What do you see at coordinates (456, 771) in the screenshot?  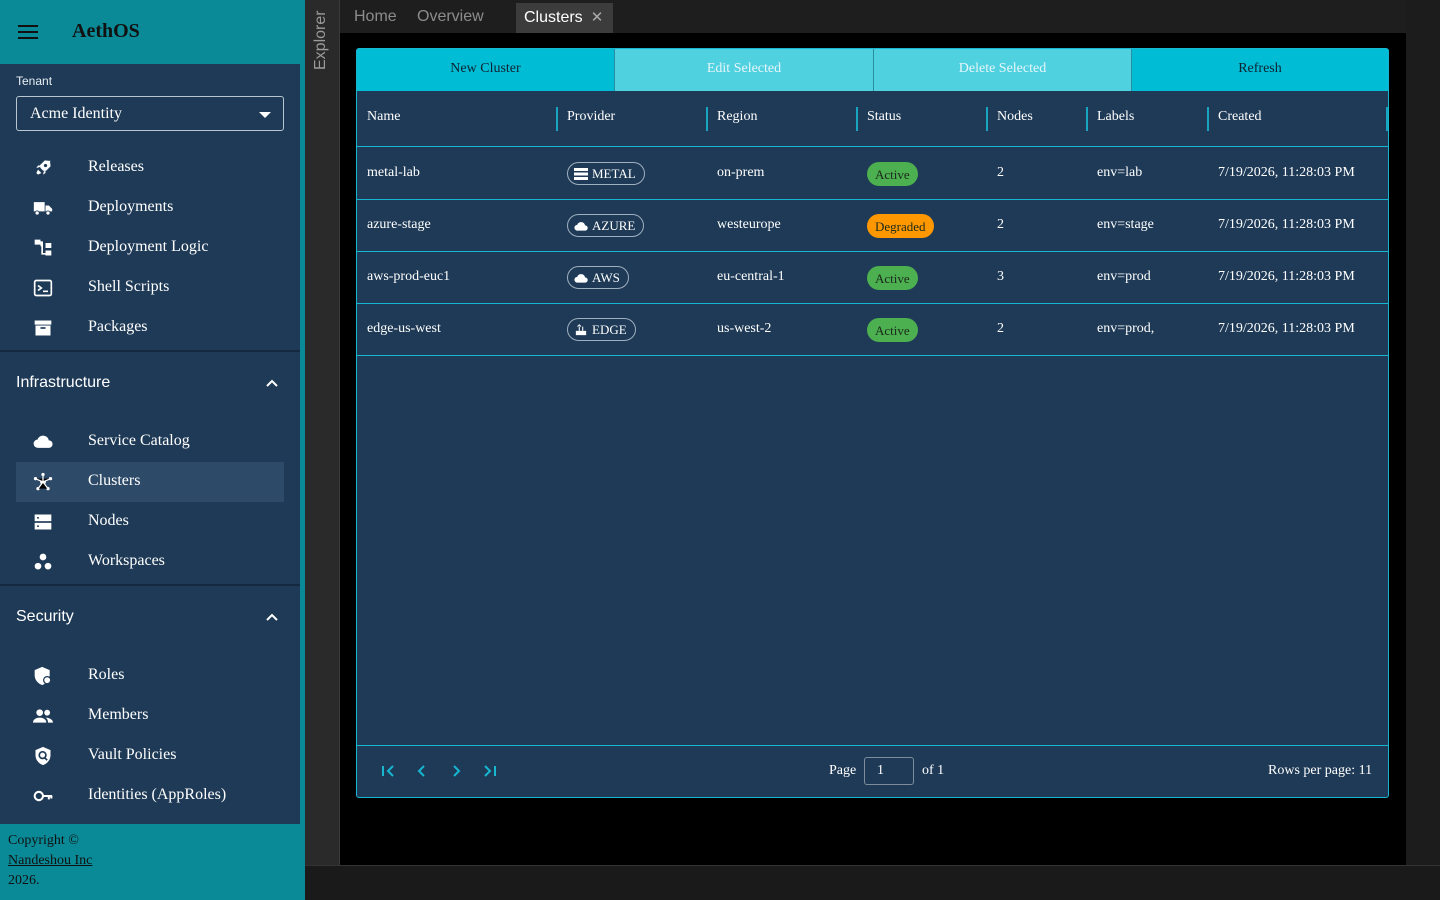 I see `next-page-icon` at bounding box center [456, 771].